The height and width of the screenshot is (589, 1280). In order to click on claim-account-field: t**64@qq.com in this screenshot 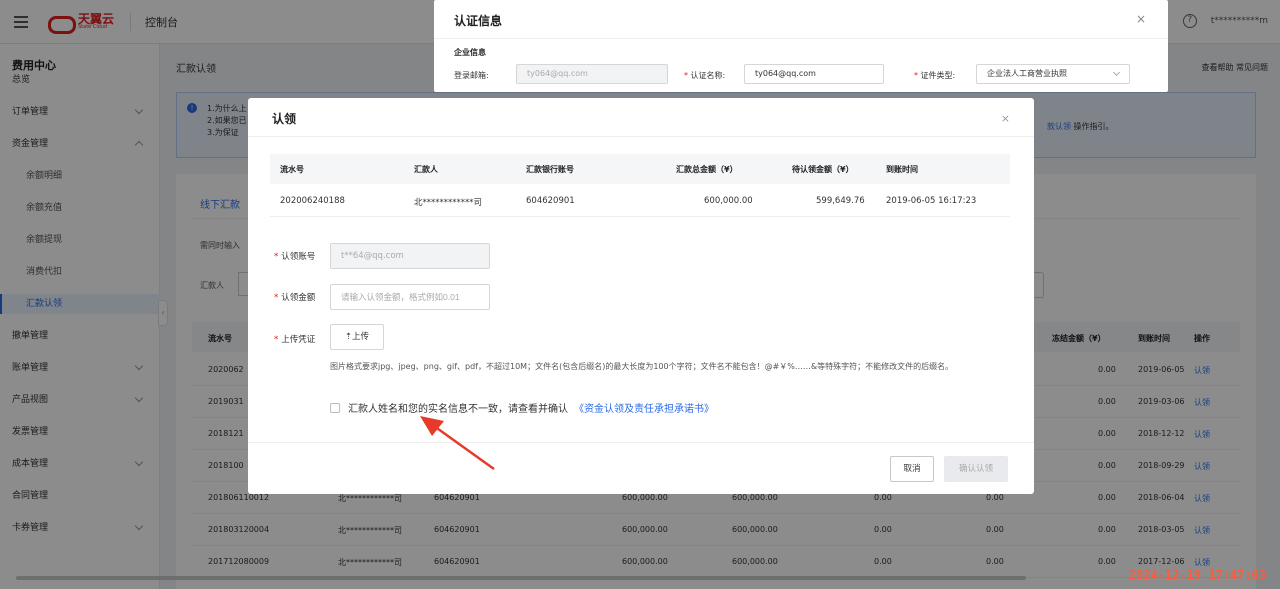, I will do `click(410, 256)`.